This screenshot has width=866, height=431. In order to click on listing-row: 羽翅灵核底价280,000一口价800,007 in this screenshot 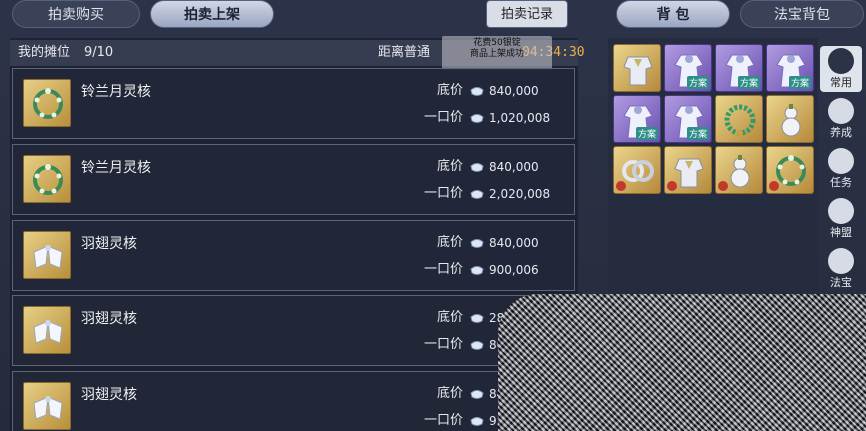, I will do `click(293, 330)`.